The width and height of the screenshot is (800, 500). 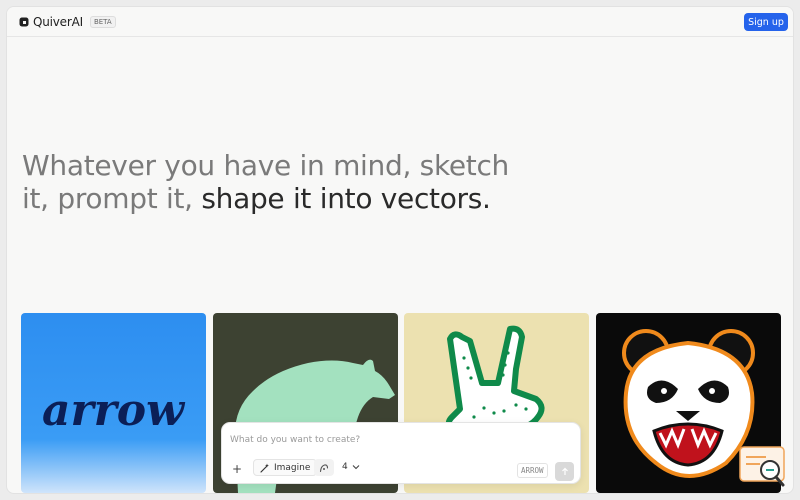 What do you see at coordinates (762, 467) in the screenshot?
I see `search-helper-icon` at bounding box center [762, 467].